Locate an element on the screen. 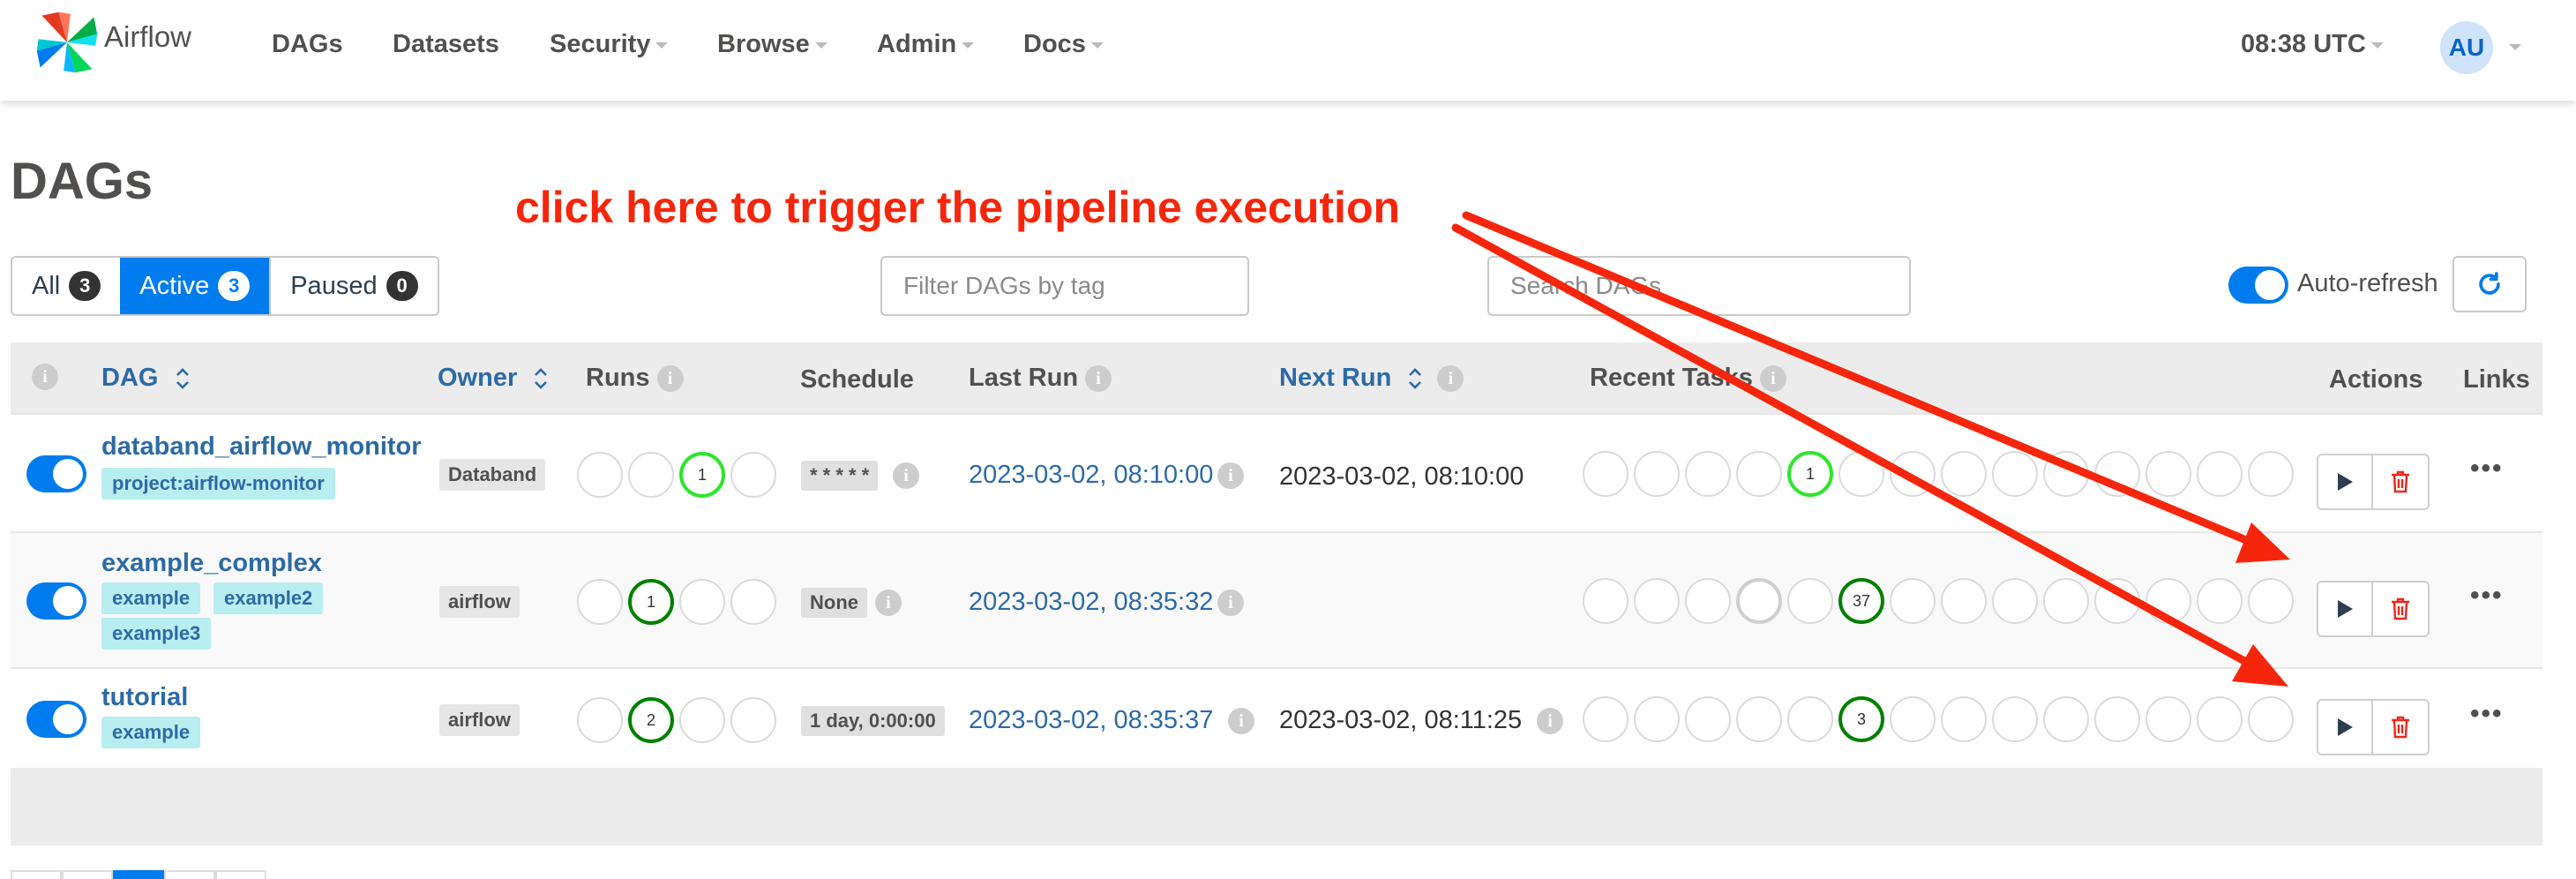  schedule-badge: None is located at coordinates (834, 603).